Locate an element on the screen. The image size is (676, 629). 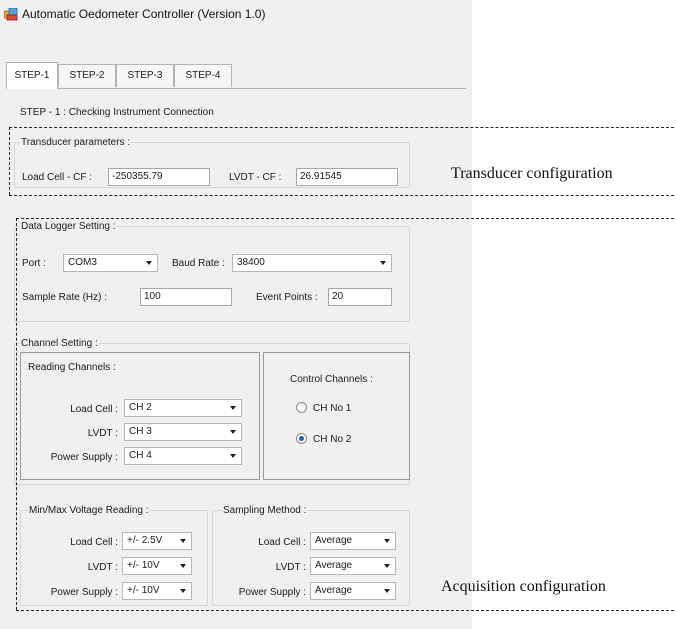
app-icon is located at coordinates (11, 14).